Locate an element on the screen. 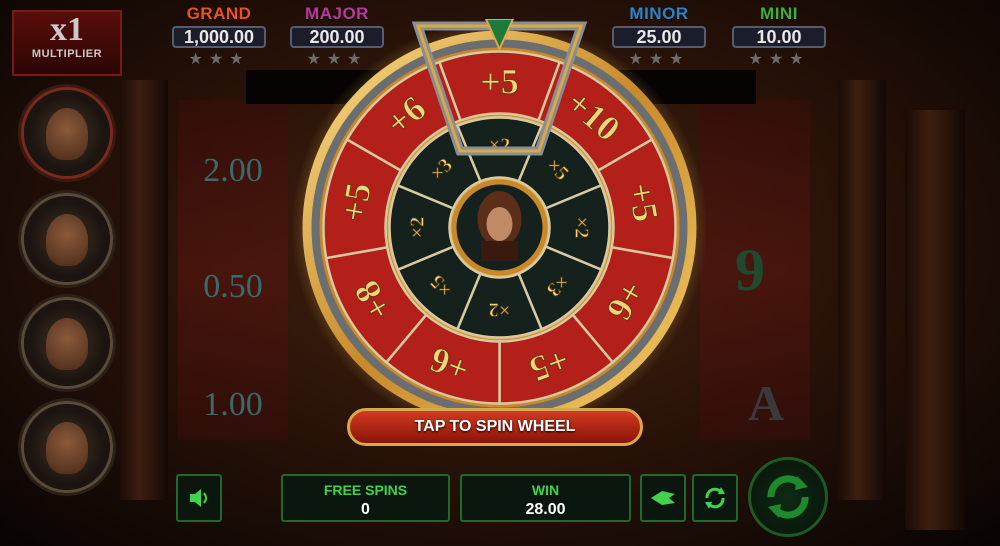 Image resolution: width=1000 pixels, height=546 pixels. reel-value-2: 0.50 is located at coordinates (233, 286).